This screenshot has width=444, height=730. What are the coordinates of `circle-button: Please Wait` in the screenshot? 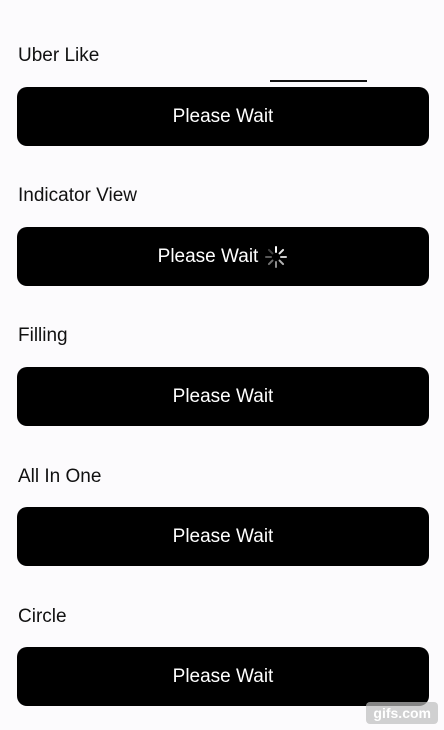 It's located at (223, 676).